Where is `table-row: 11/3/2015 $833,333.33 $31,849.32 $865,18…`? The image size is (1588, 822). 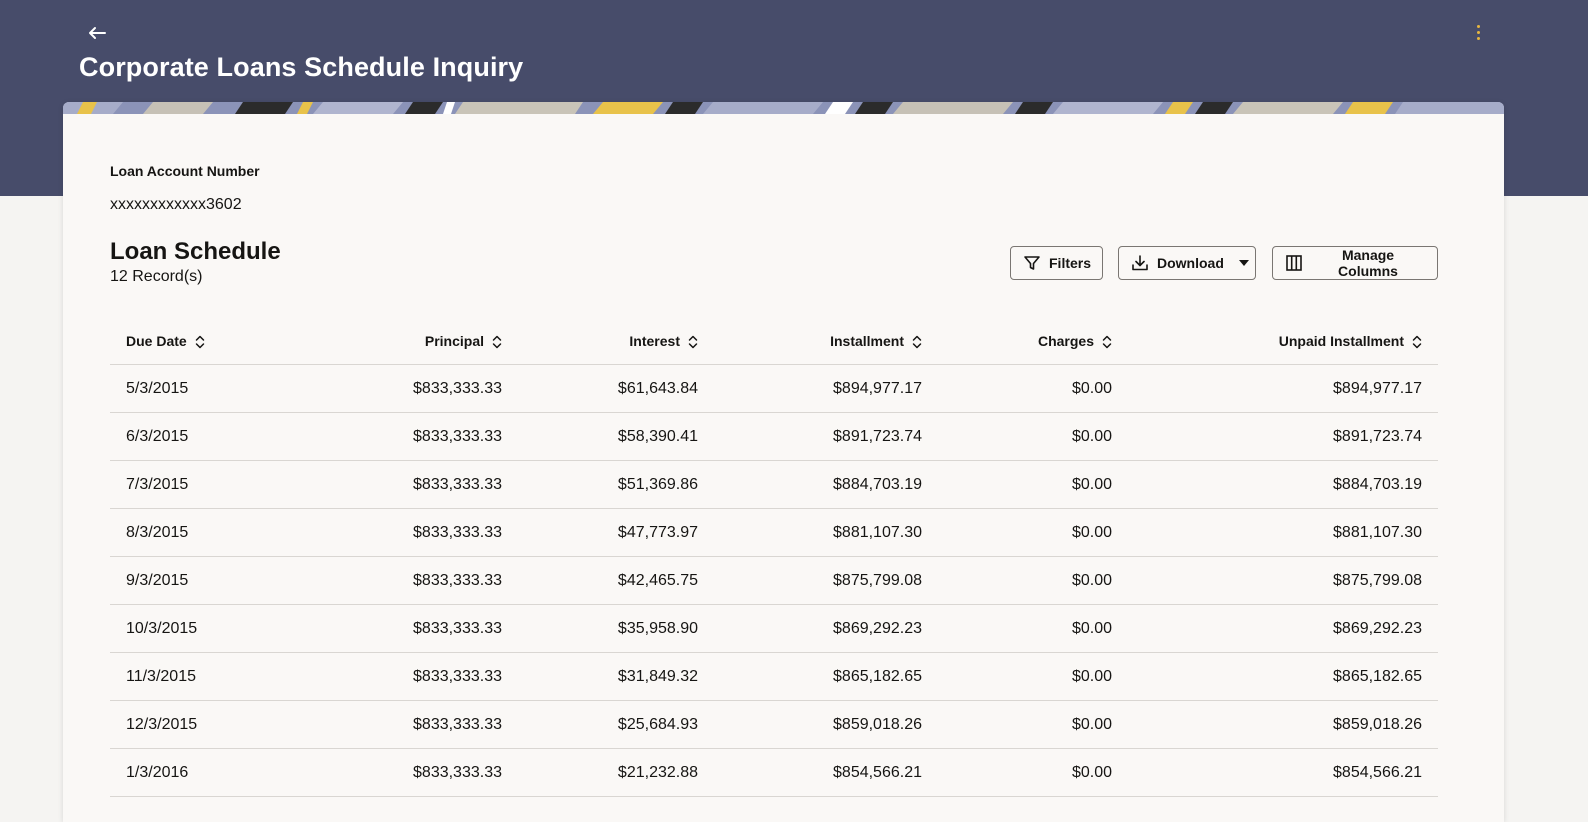 table-row: 11/3/2015 $833,333.33 $31,849.32 $865,18… is located at coordinates (774, 676).